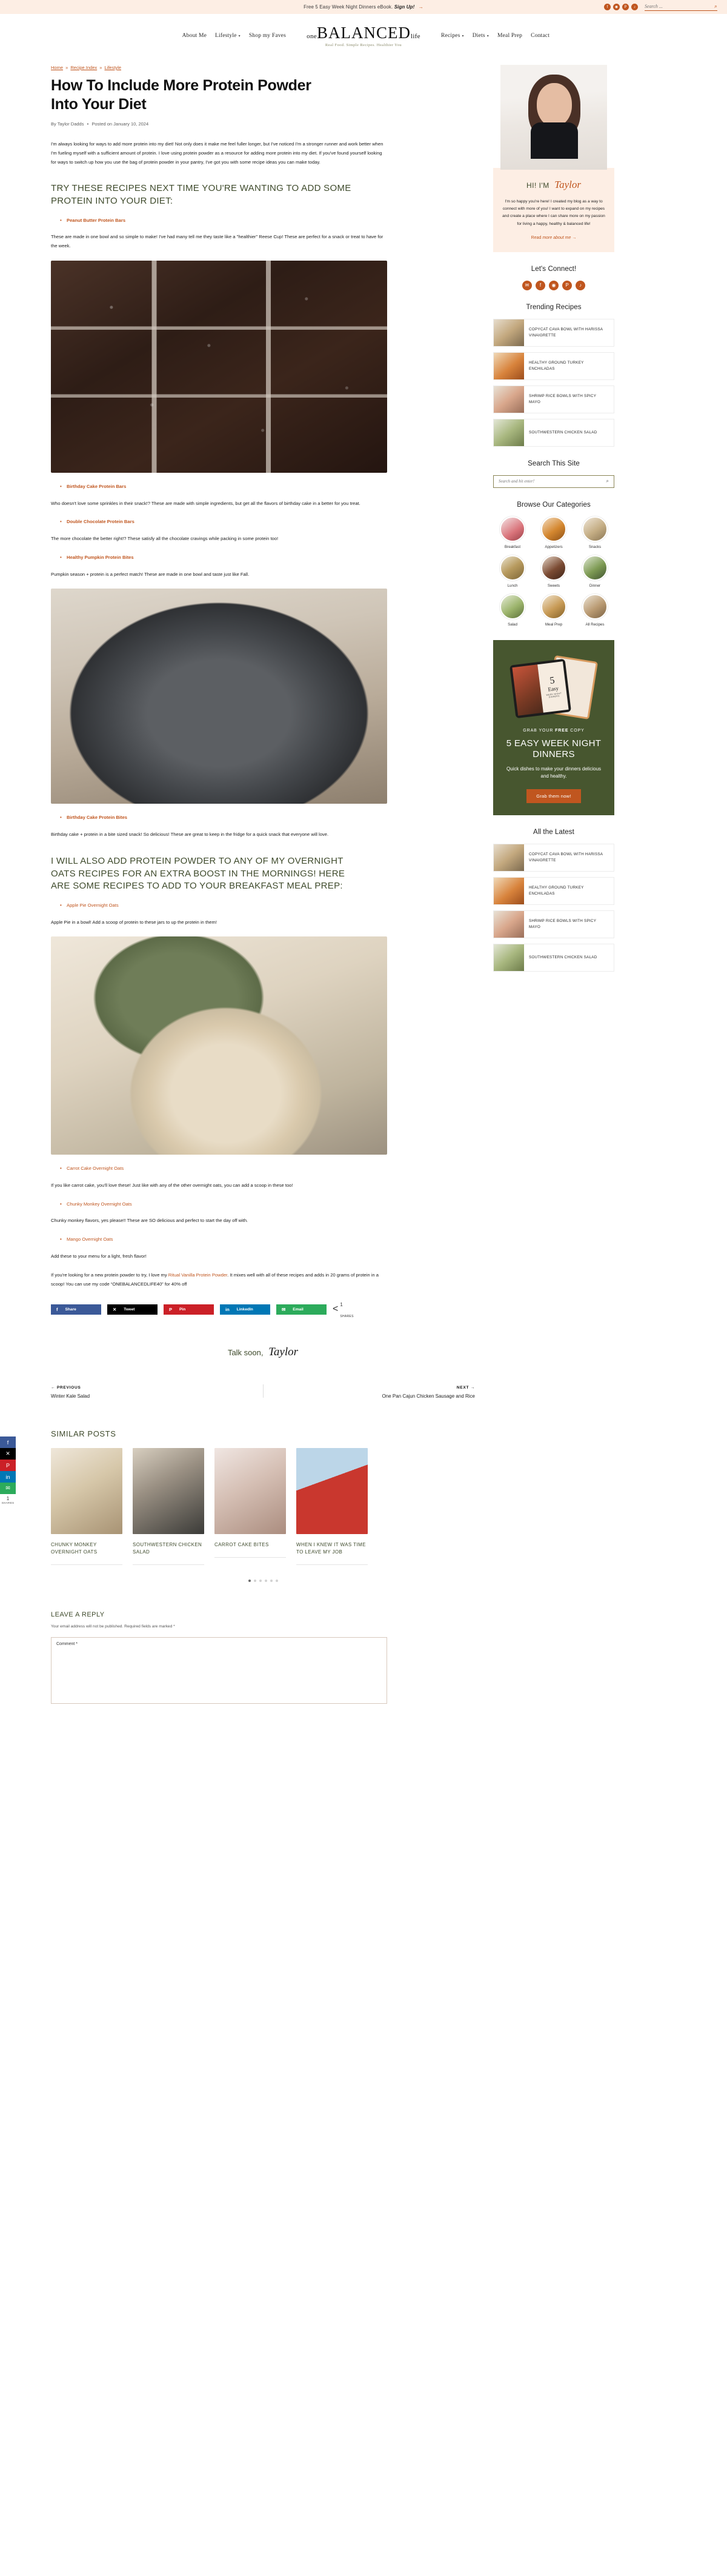  Describe the element at coordinates (157, 1396) in the screenshot. I see `previous-title: Winter Kale Salad` at that location.